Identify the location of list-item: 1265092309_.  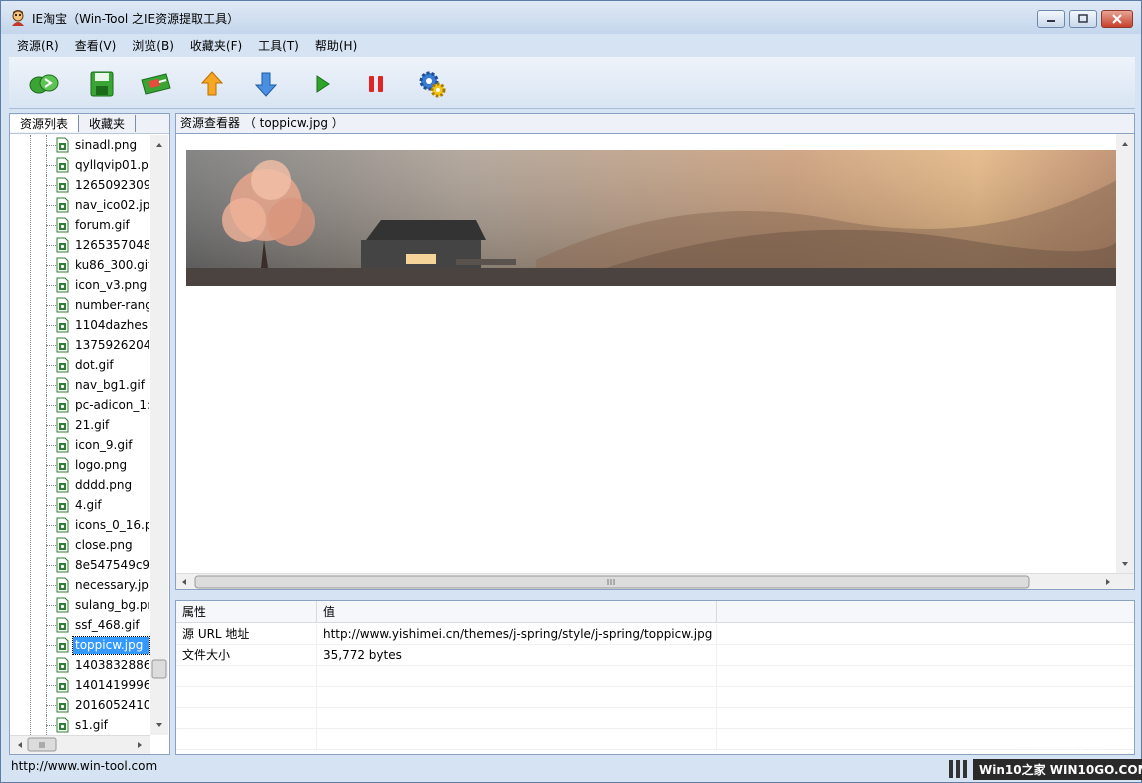
(80, 185).